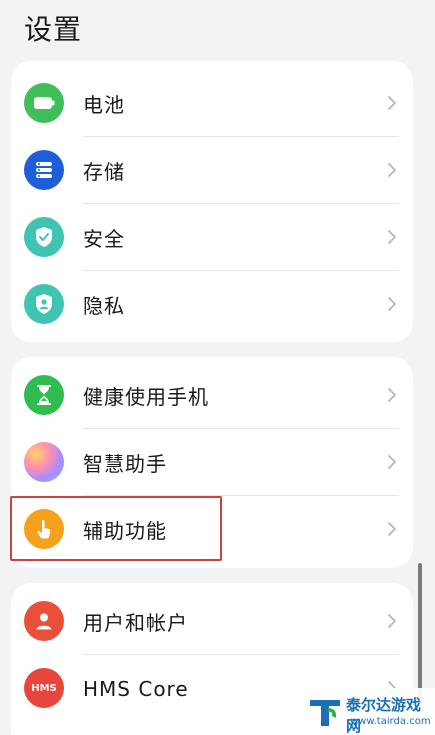 This screenshot has height=735, width=435. I want to click on privacy-icon, so click(44, 304).